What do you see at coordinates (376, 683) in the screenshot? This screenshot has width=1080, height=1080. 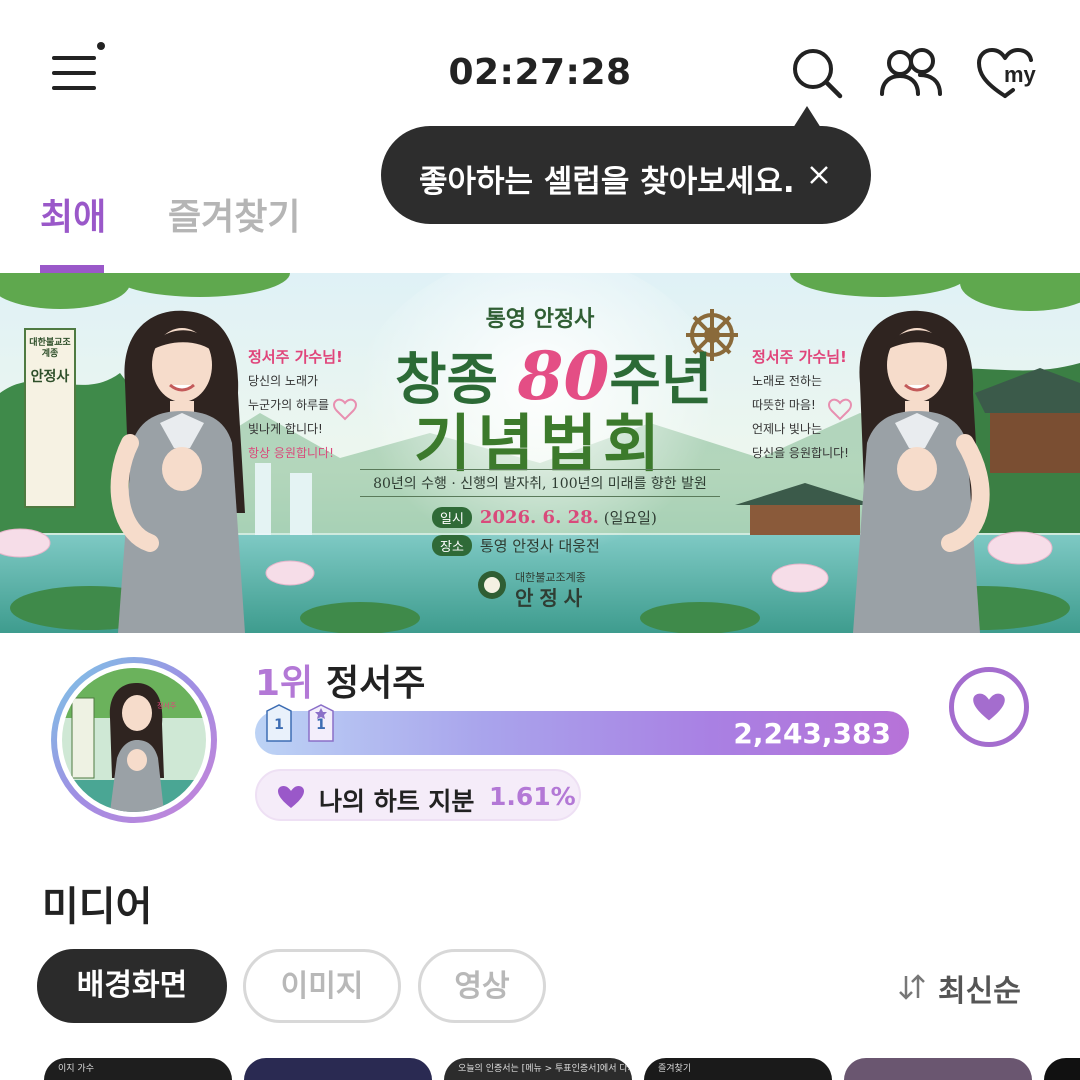 I see `celeb-name: 정서주` at bounding box center [376, 683].